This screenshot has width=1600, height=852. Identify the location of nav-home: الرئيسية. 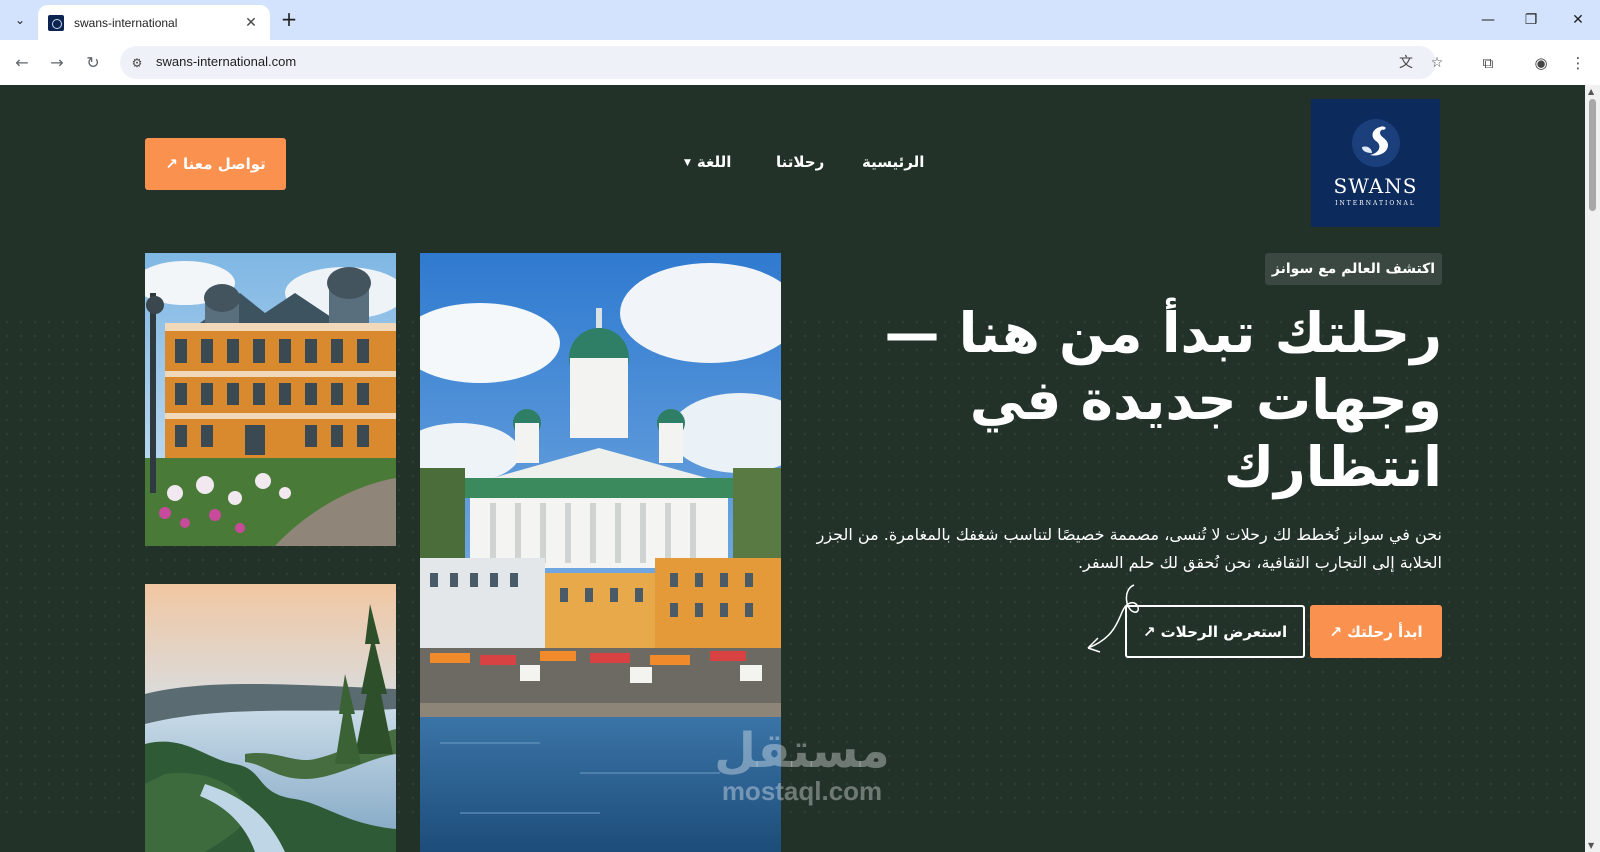
(893, 162).